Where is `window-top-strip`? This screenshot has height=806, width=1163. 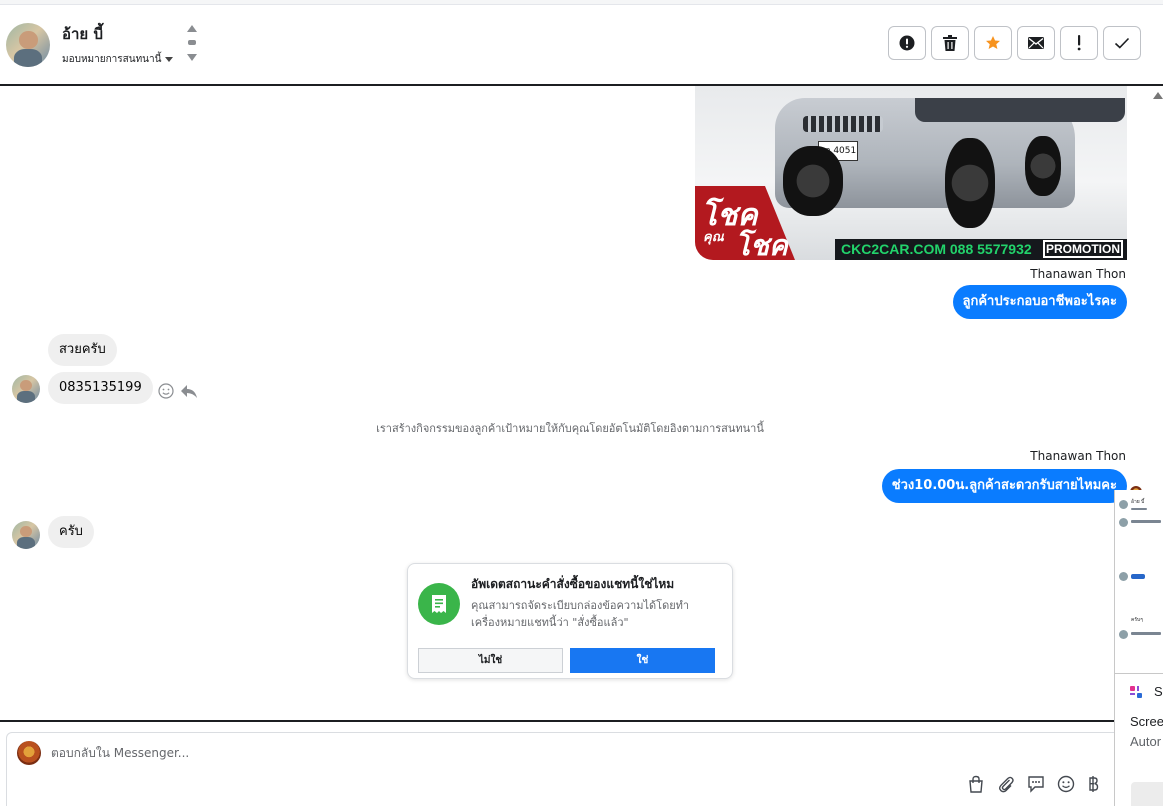
window-top-strip is located at coordinates (581, 2).